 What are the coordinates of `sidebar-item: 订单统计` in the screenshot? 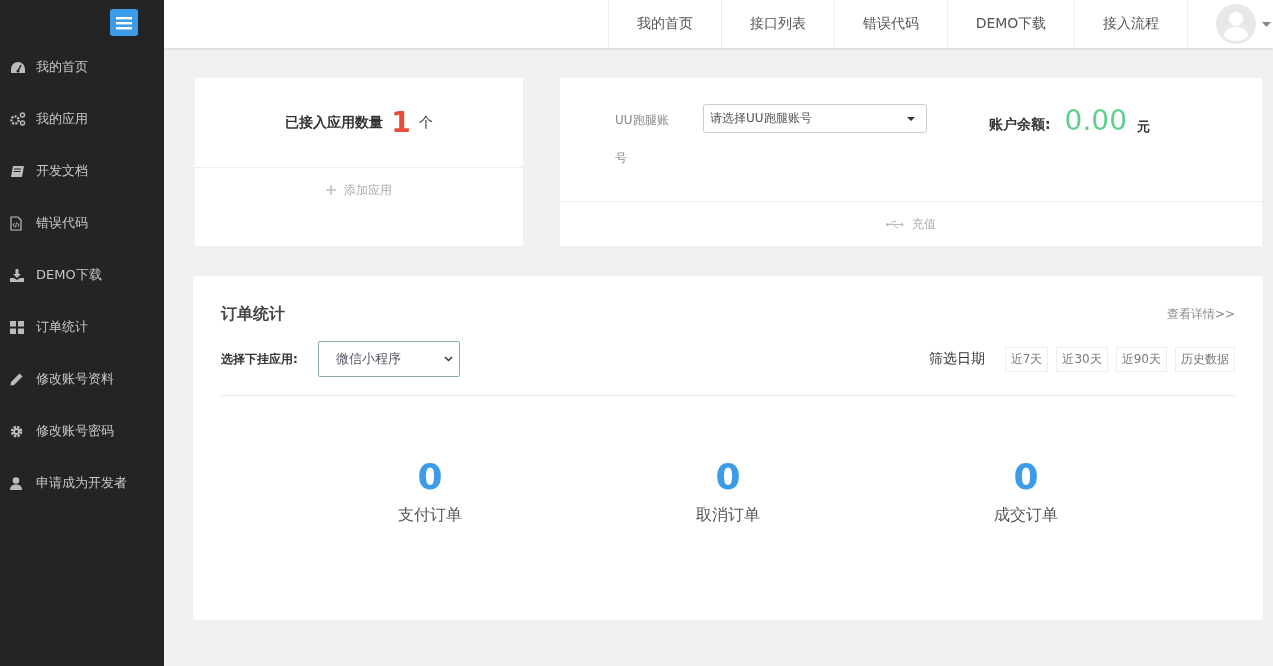 It's located at (82, 327).